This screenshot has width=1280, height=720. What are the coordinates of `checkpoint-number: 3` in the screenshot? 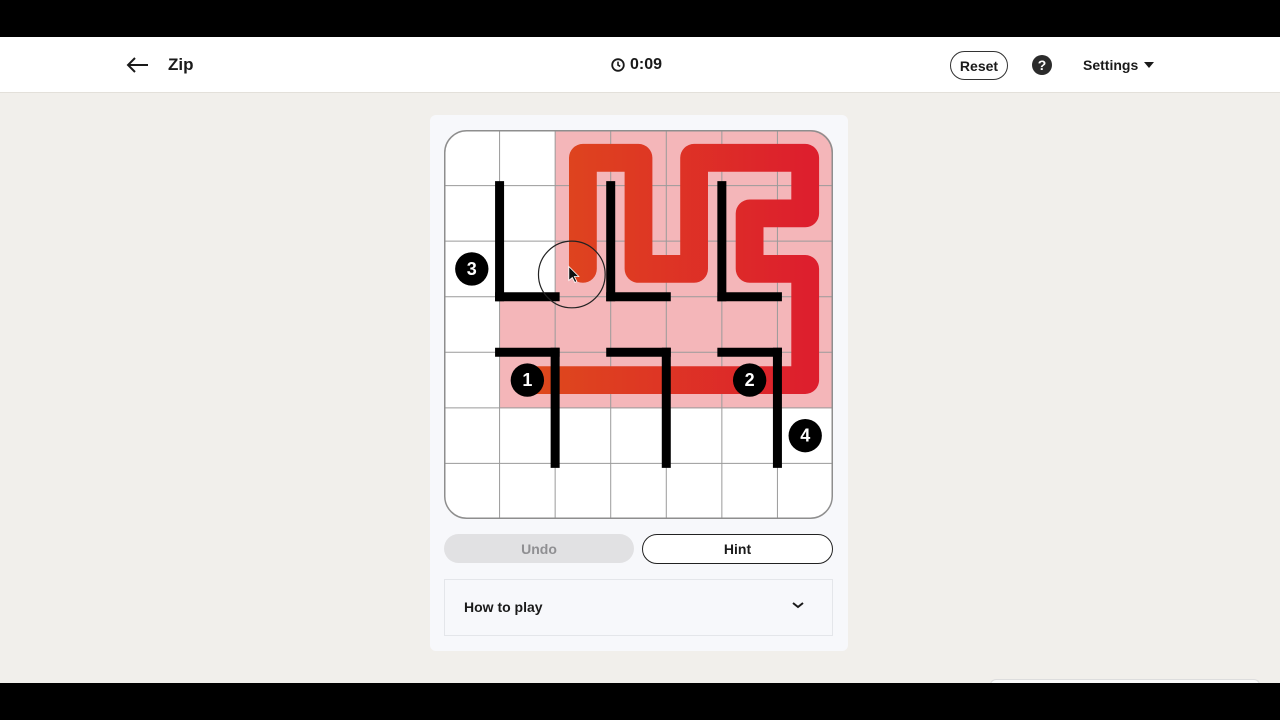 It's located at (472, 269).